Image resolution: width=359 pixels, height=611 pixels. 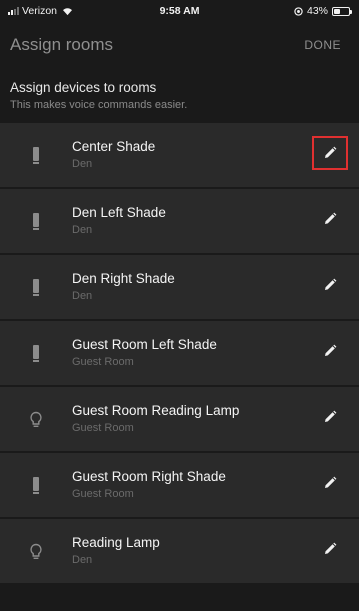 What do you see at coordinates (99, 105) in the screenshot?
I see `intro-subtitle: This makes voice commands easier.` at bounding box center [99, 105].